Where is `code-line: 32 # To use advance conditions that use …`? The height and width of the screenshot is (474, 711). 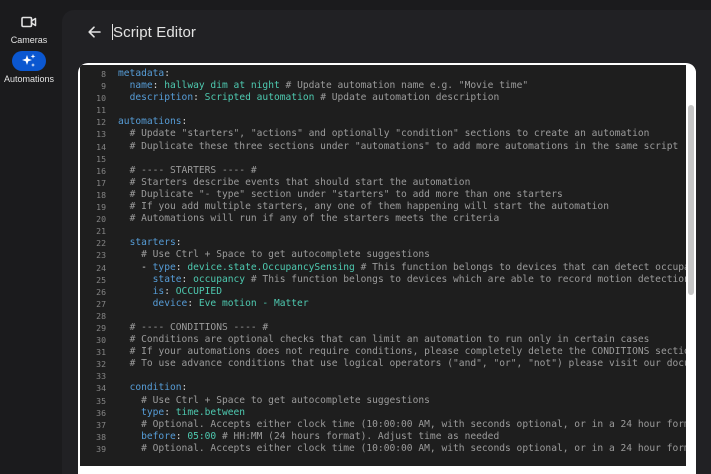
code-line: 32 # To use advance conditions that use … is located at coordinates (383, 364).